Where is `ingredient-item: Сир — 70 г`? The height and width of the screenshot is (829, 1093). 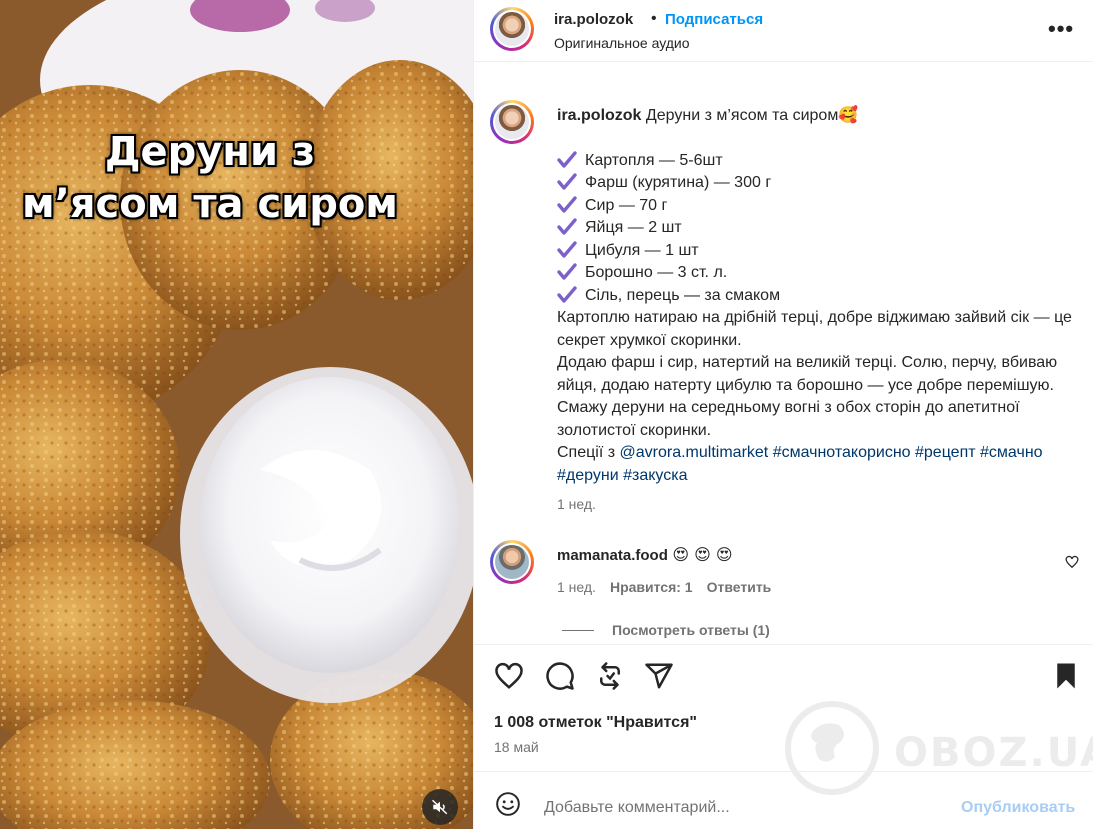
ingredient-item: Сир — 70 г is located at coordinates (817, 206).